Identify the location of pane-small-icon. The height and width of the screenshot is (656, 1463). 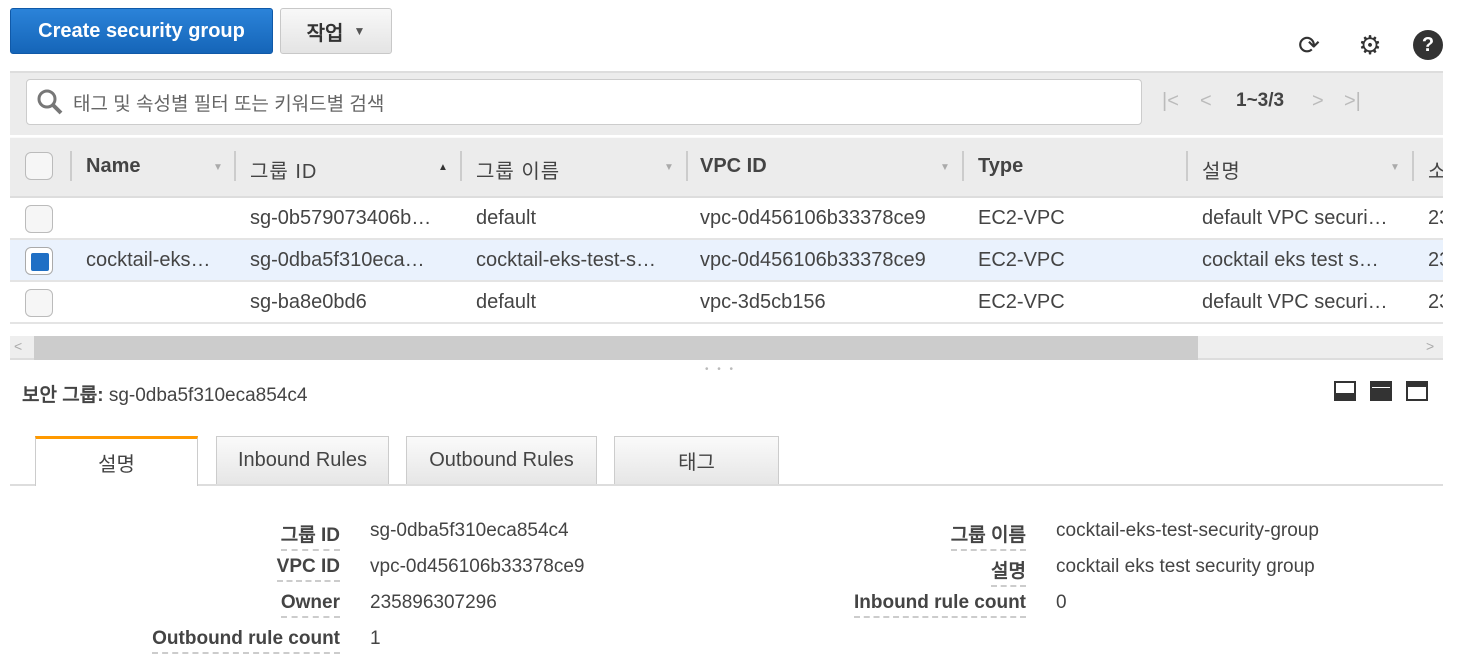
(1345, 391).